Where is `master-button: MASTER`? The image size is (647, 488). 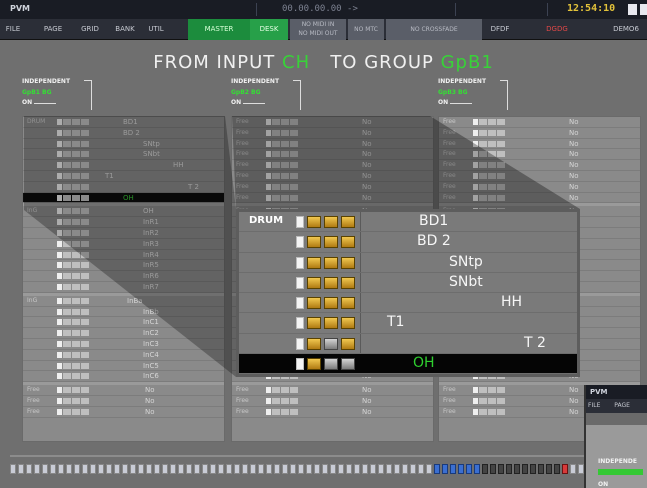
master-button: MASTER is located at coordinates (219, 29).